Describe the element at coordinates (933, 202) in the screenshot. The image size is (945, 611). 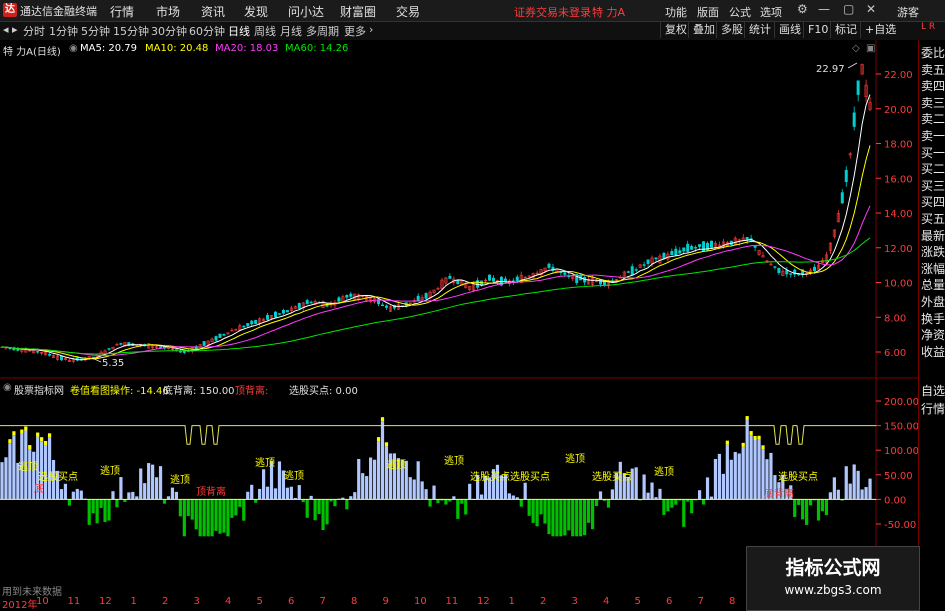
I see `sidebar-item-9: 买四` at that location.